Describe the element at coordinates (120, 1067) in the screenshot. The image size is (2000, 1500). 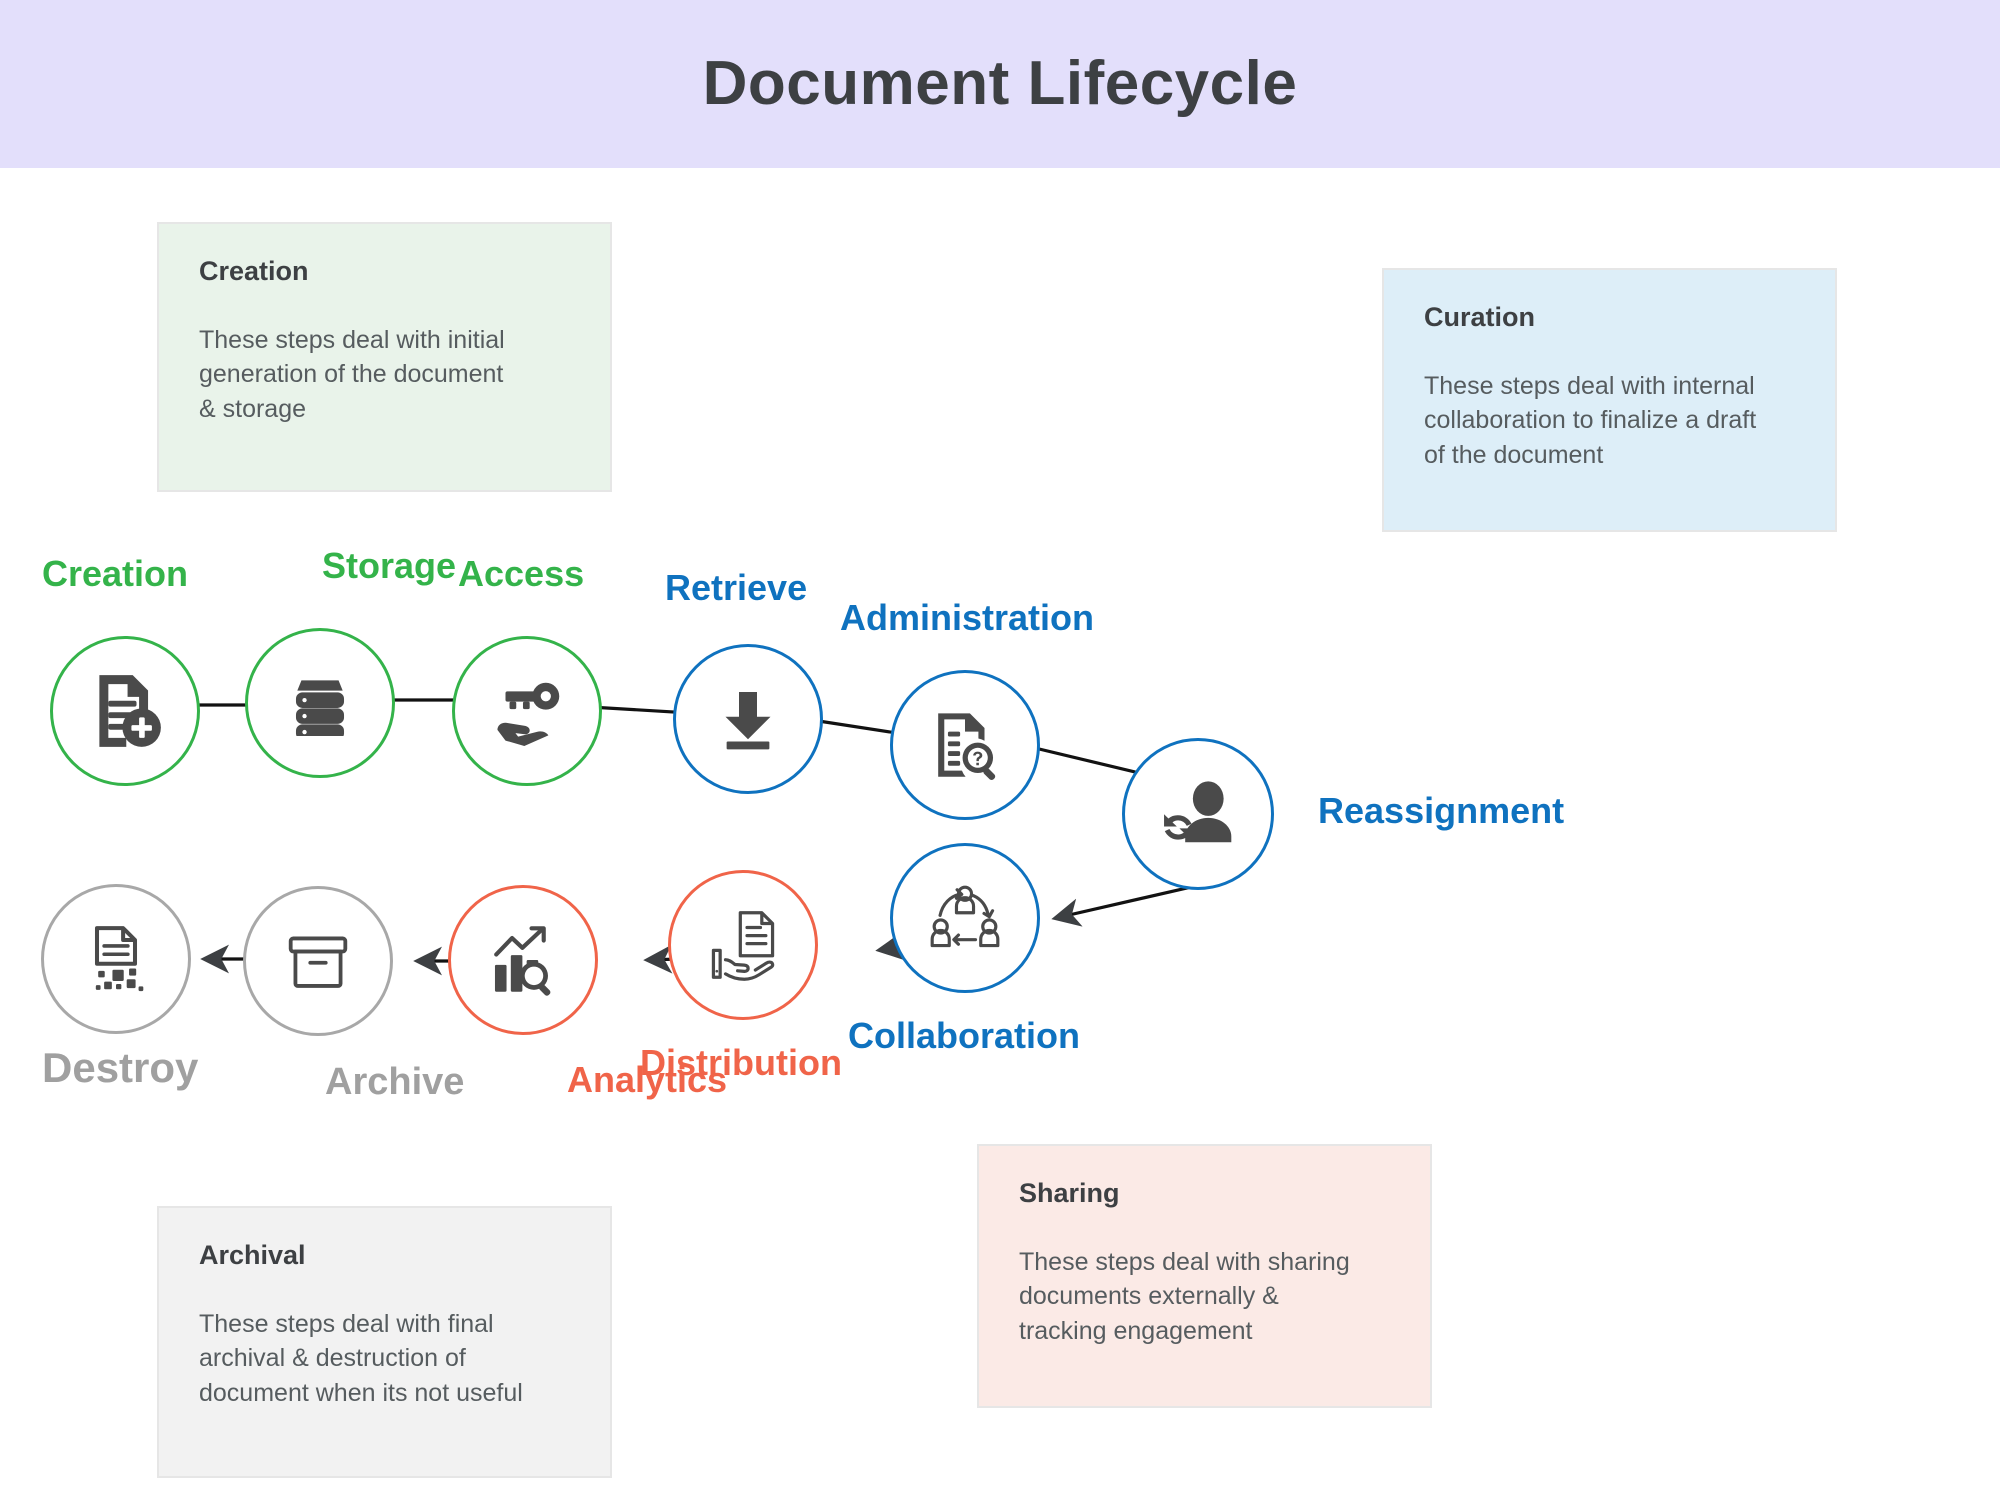
I see `node-label-destroy: Destroy` at that location.